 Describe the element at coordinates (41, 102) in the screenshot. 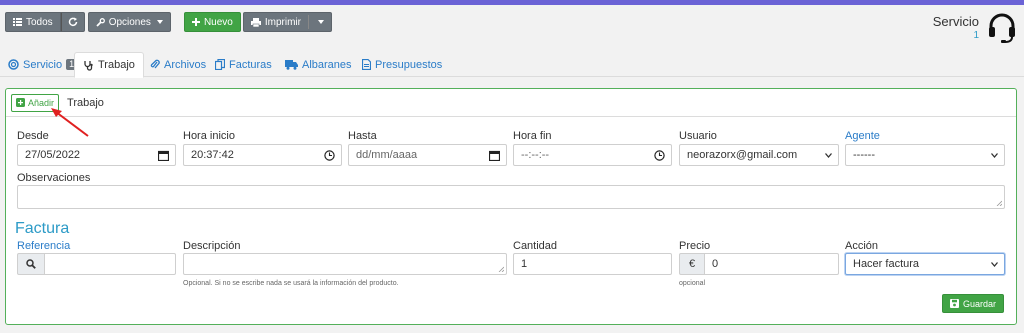

I see `add-button-label: Añadir` at that location.